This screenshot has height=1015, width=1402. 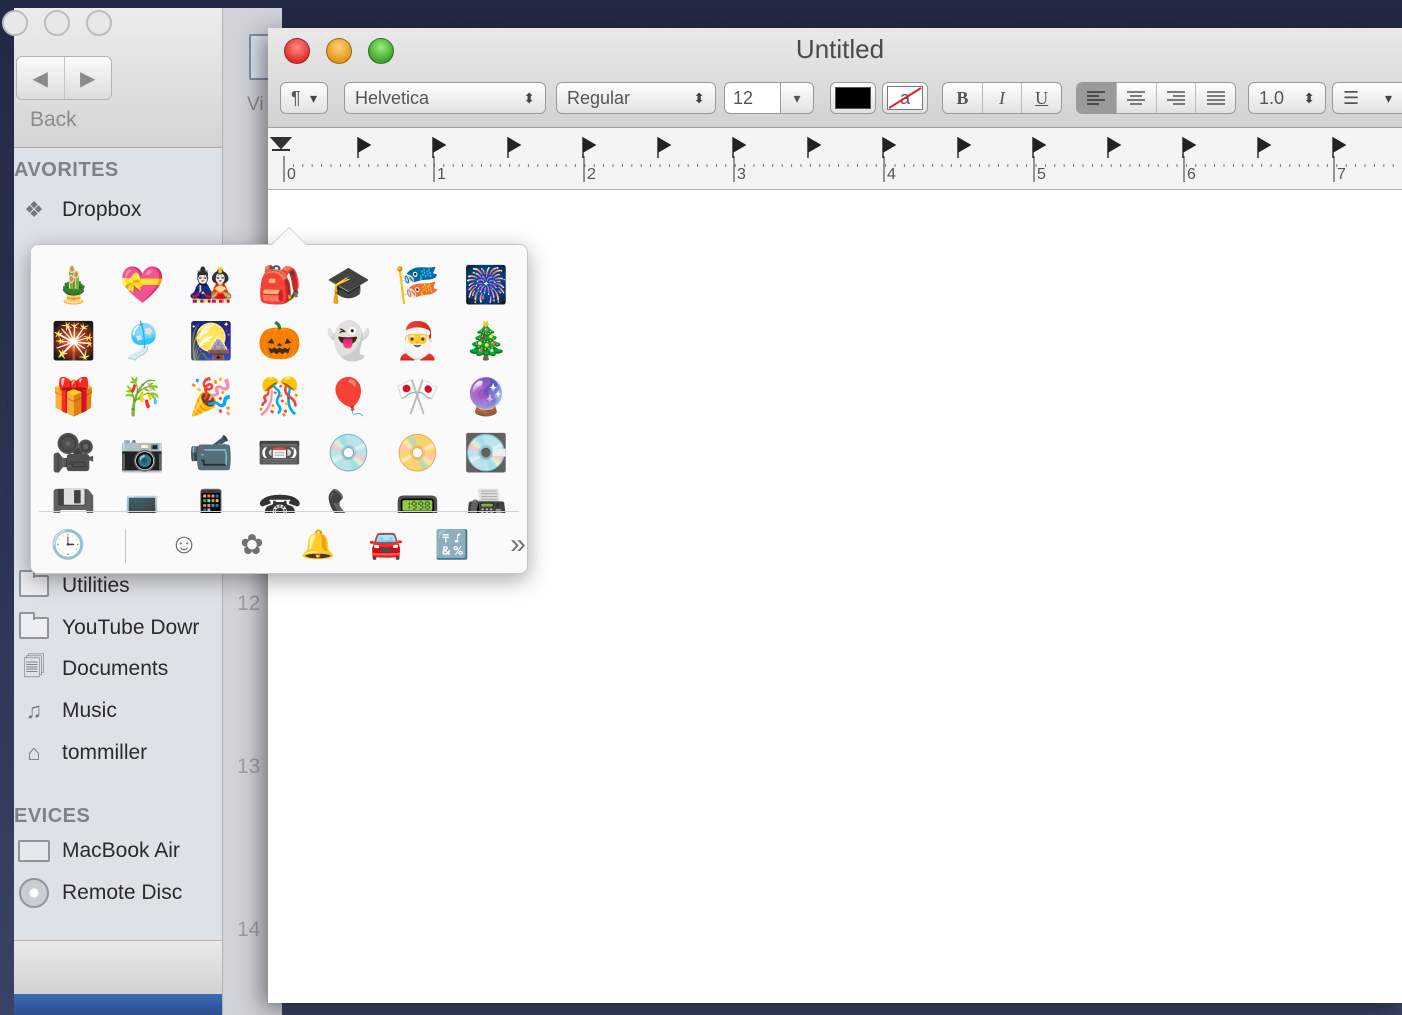 I want to click on emoji-cell: 🎉, so click(x=211, y=397).